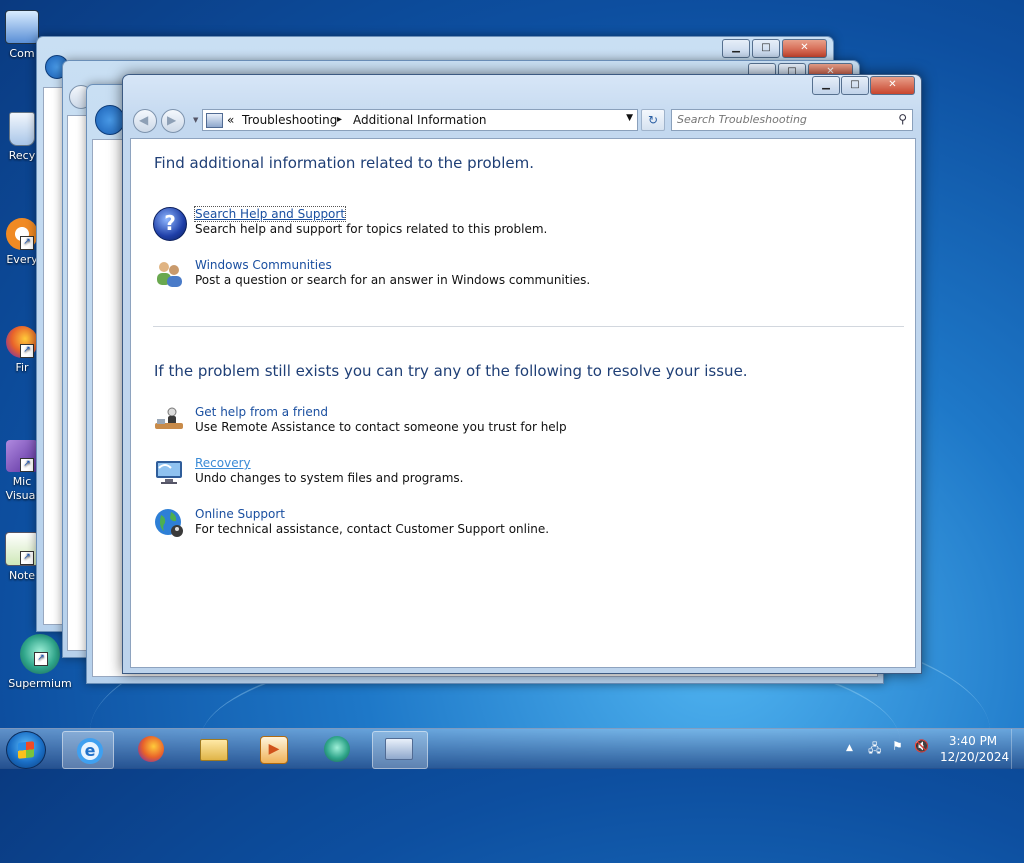 The height and width of the screenshot is (863, 1024). Describe the element at coordinates (874, 749) in the screenshot. I see `network-icon: 🖧` at that location.